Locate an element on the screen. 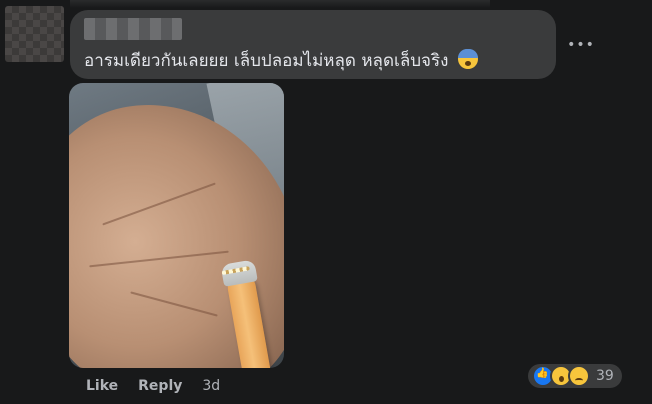 This screenshot has width=652, height=404. comment-timestamp: 3d is located at coordinates (211, 386).